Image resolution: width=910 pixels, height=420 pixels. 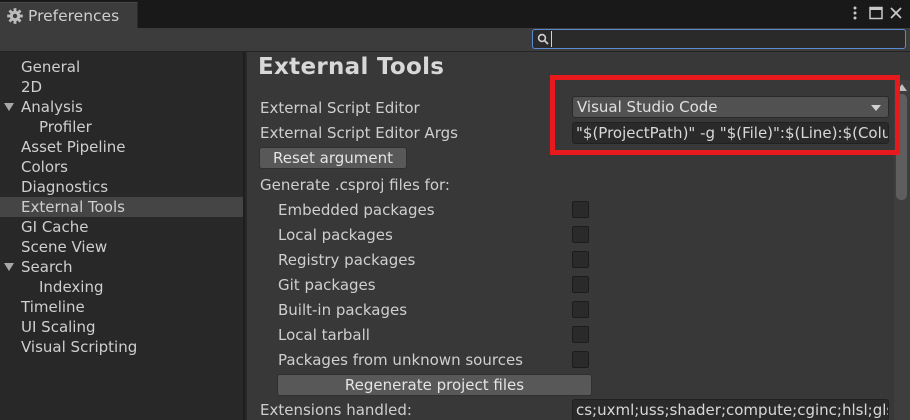 I want to click on scrollbar-thumb, so click(x=901, y=147).